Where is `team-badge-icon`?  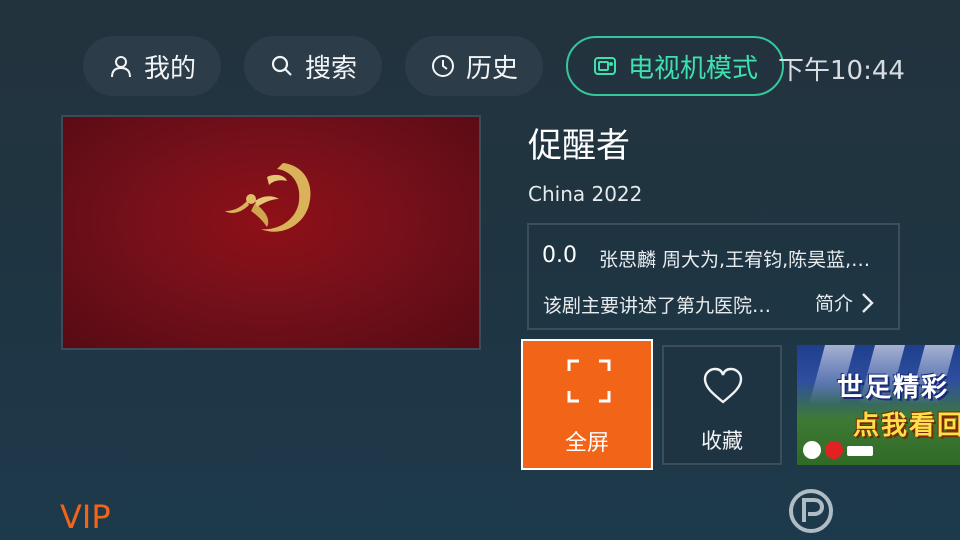 team-badge-icon is located at coordinates (812, 450).